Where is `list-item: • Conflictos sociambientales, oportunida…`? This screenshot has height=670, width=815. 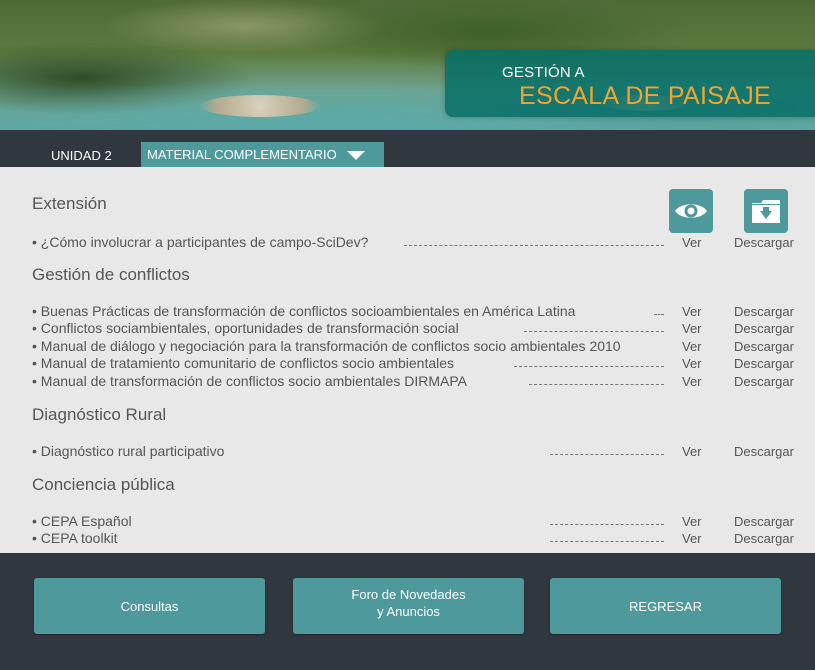
list-item: • Conflictos sociambientales, oportunida… is located at coordinates (417, 328).